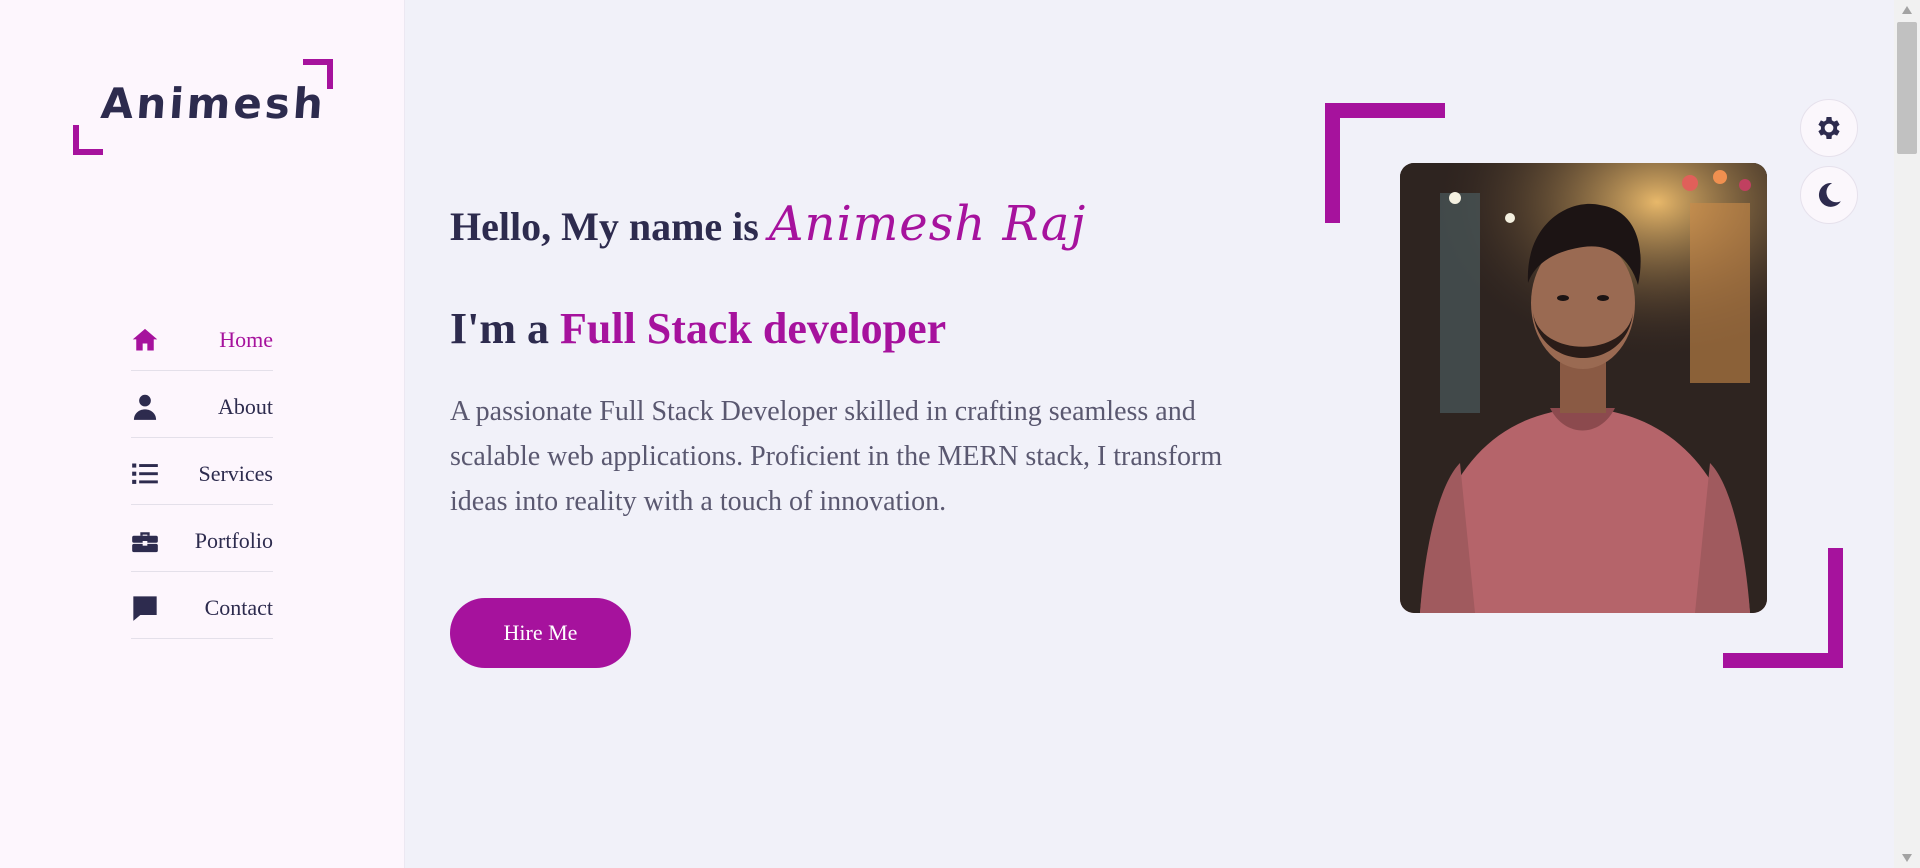  I want to click on profile-photo, so click(1583, 388).